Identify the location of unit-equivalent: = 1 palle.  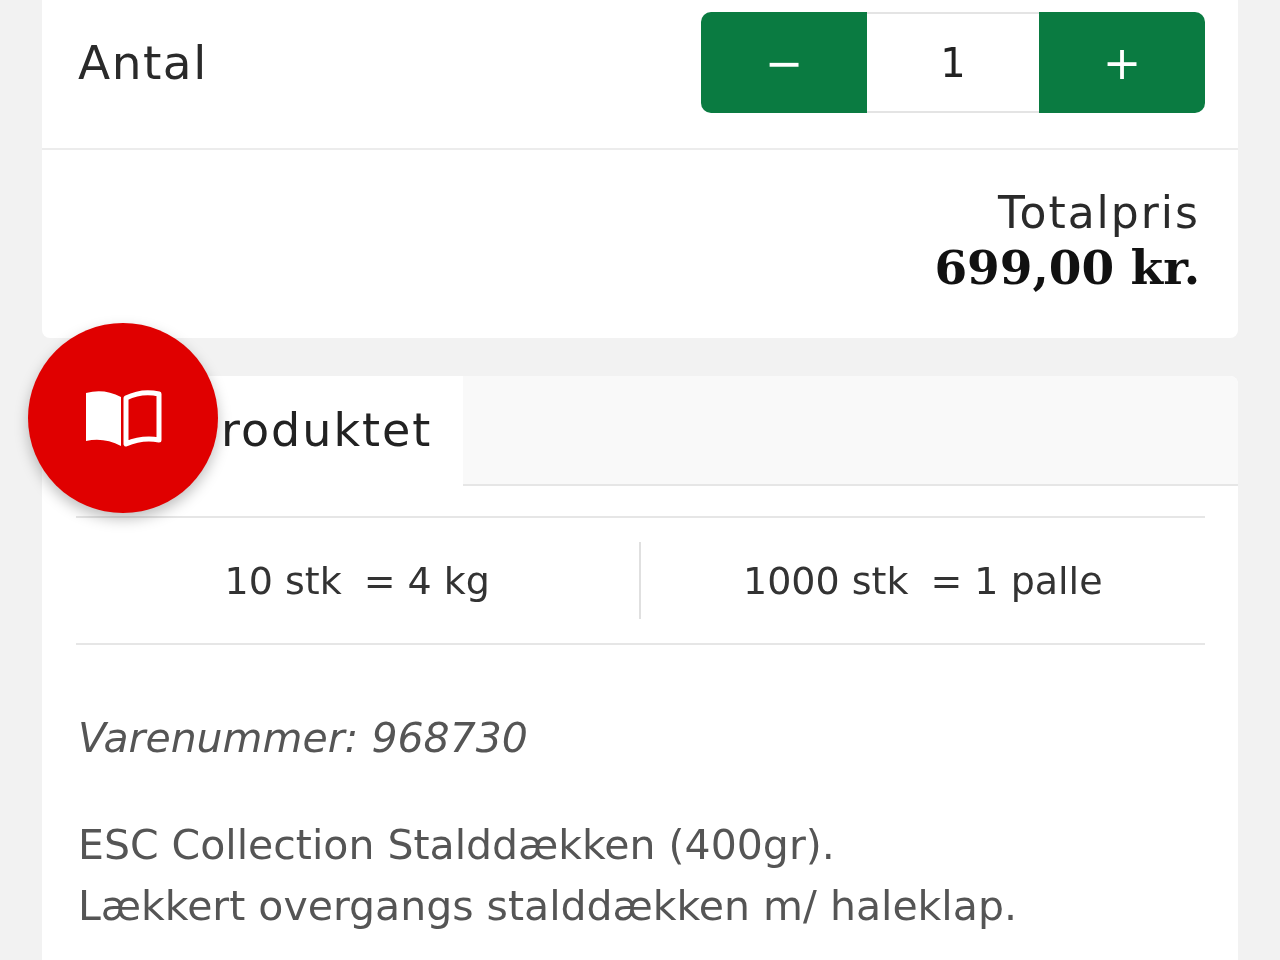
(1016, 580).